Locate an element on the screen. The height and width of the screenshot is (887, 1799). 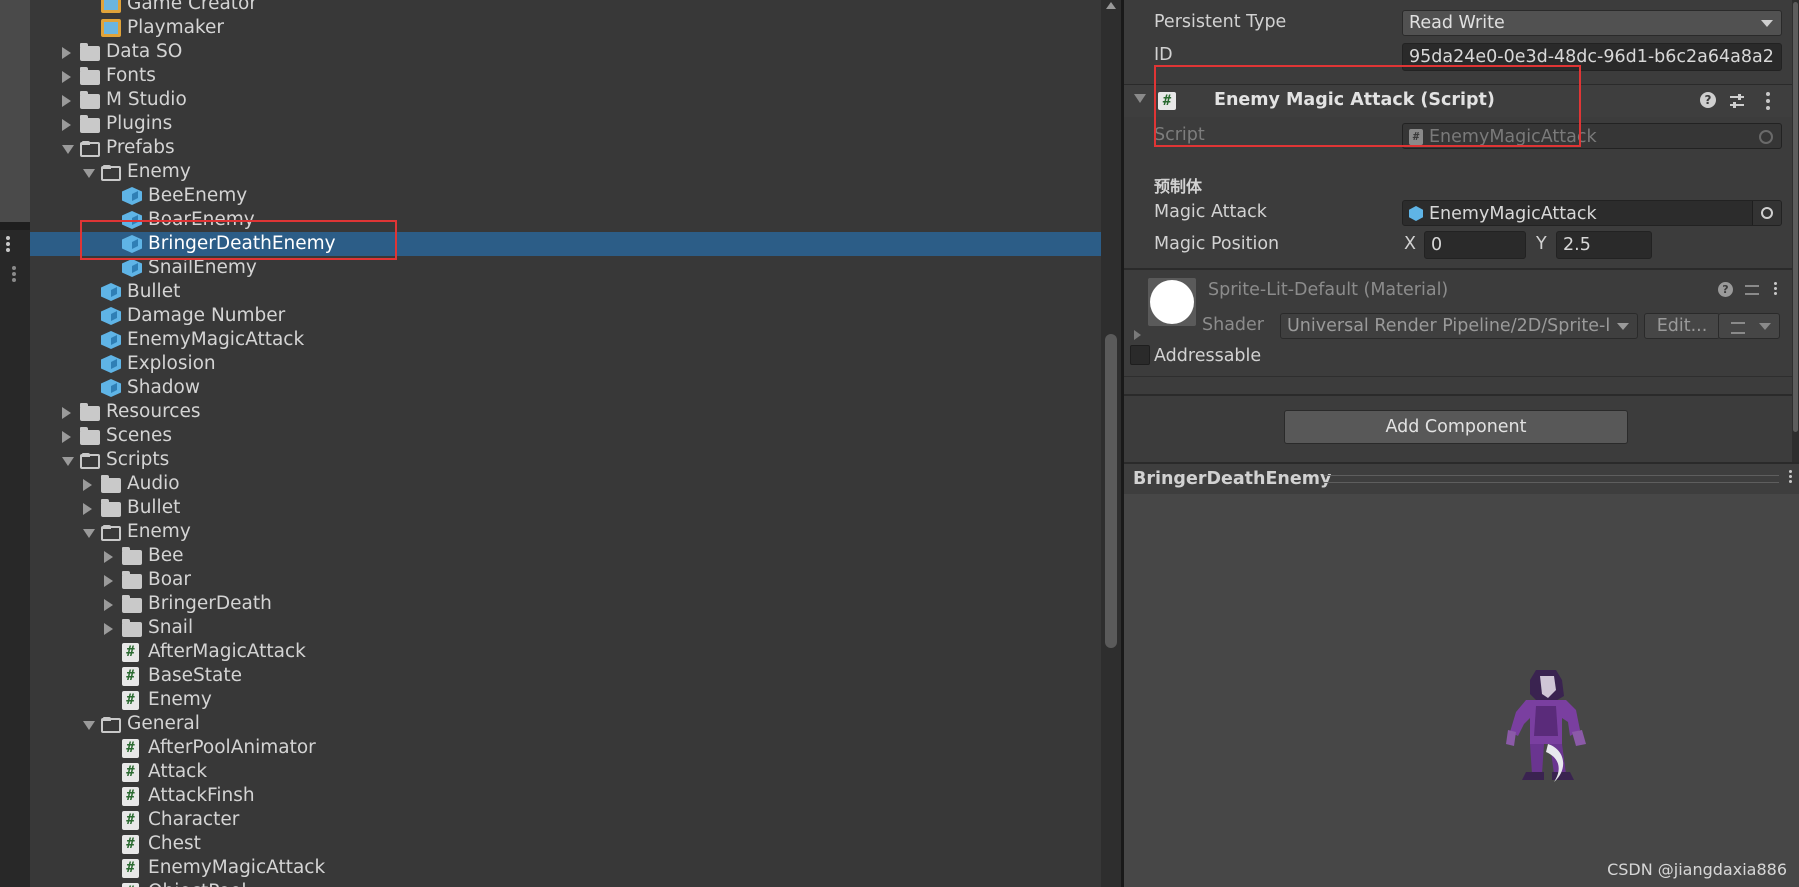
y-field: 2.5 is located at coordinates (1604, 245).